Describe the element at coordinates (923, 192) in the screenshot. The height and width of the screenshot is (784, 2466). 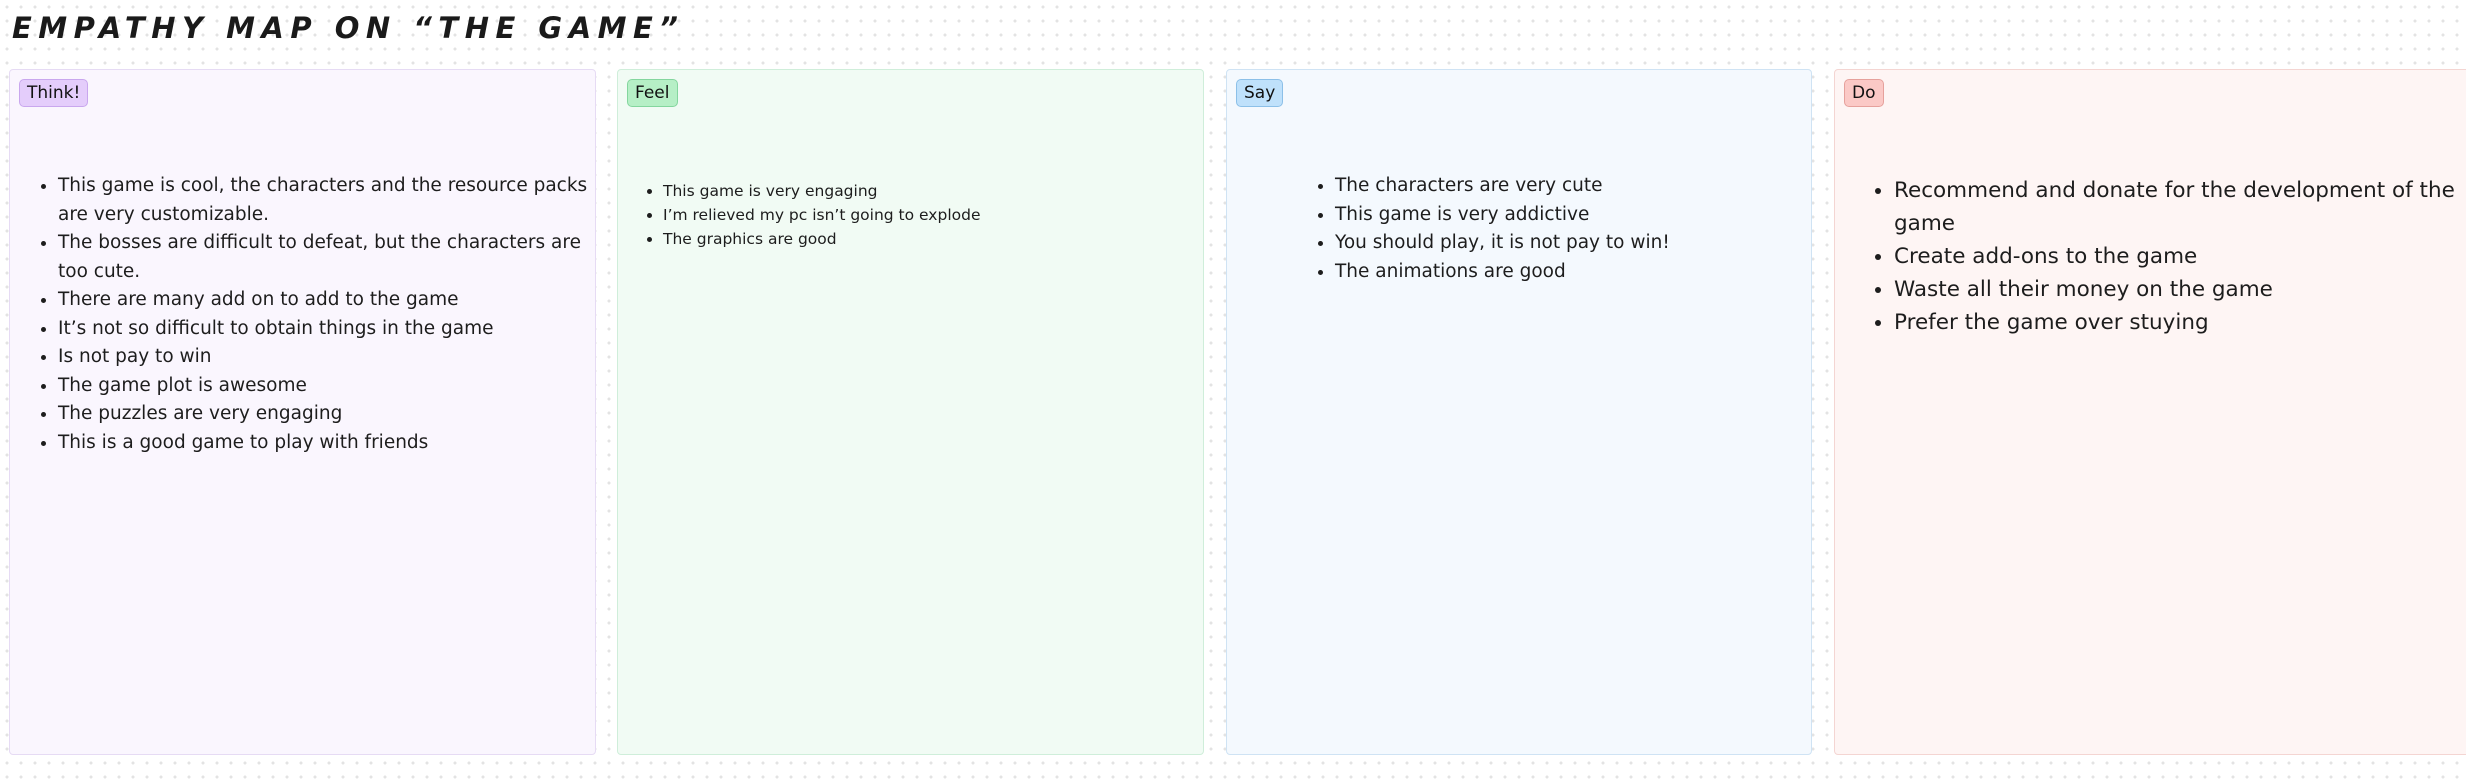
I see `note-item: This game is very engaging` at that location.